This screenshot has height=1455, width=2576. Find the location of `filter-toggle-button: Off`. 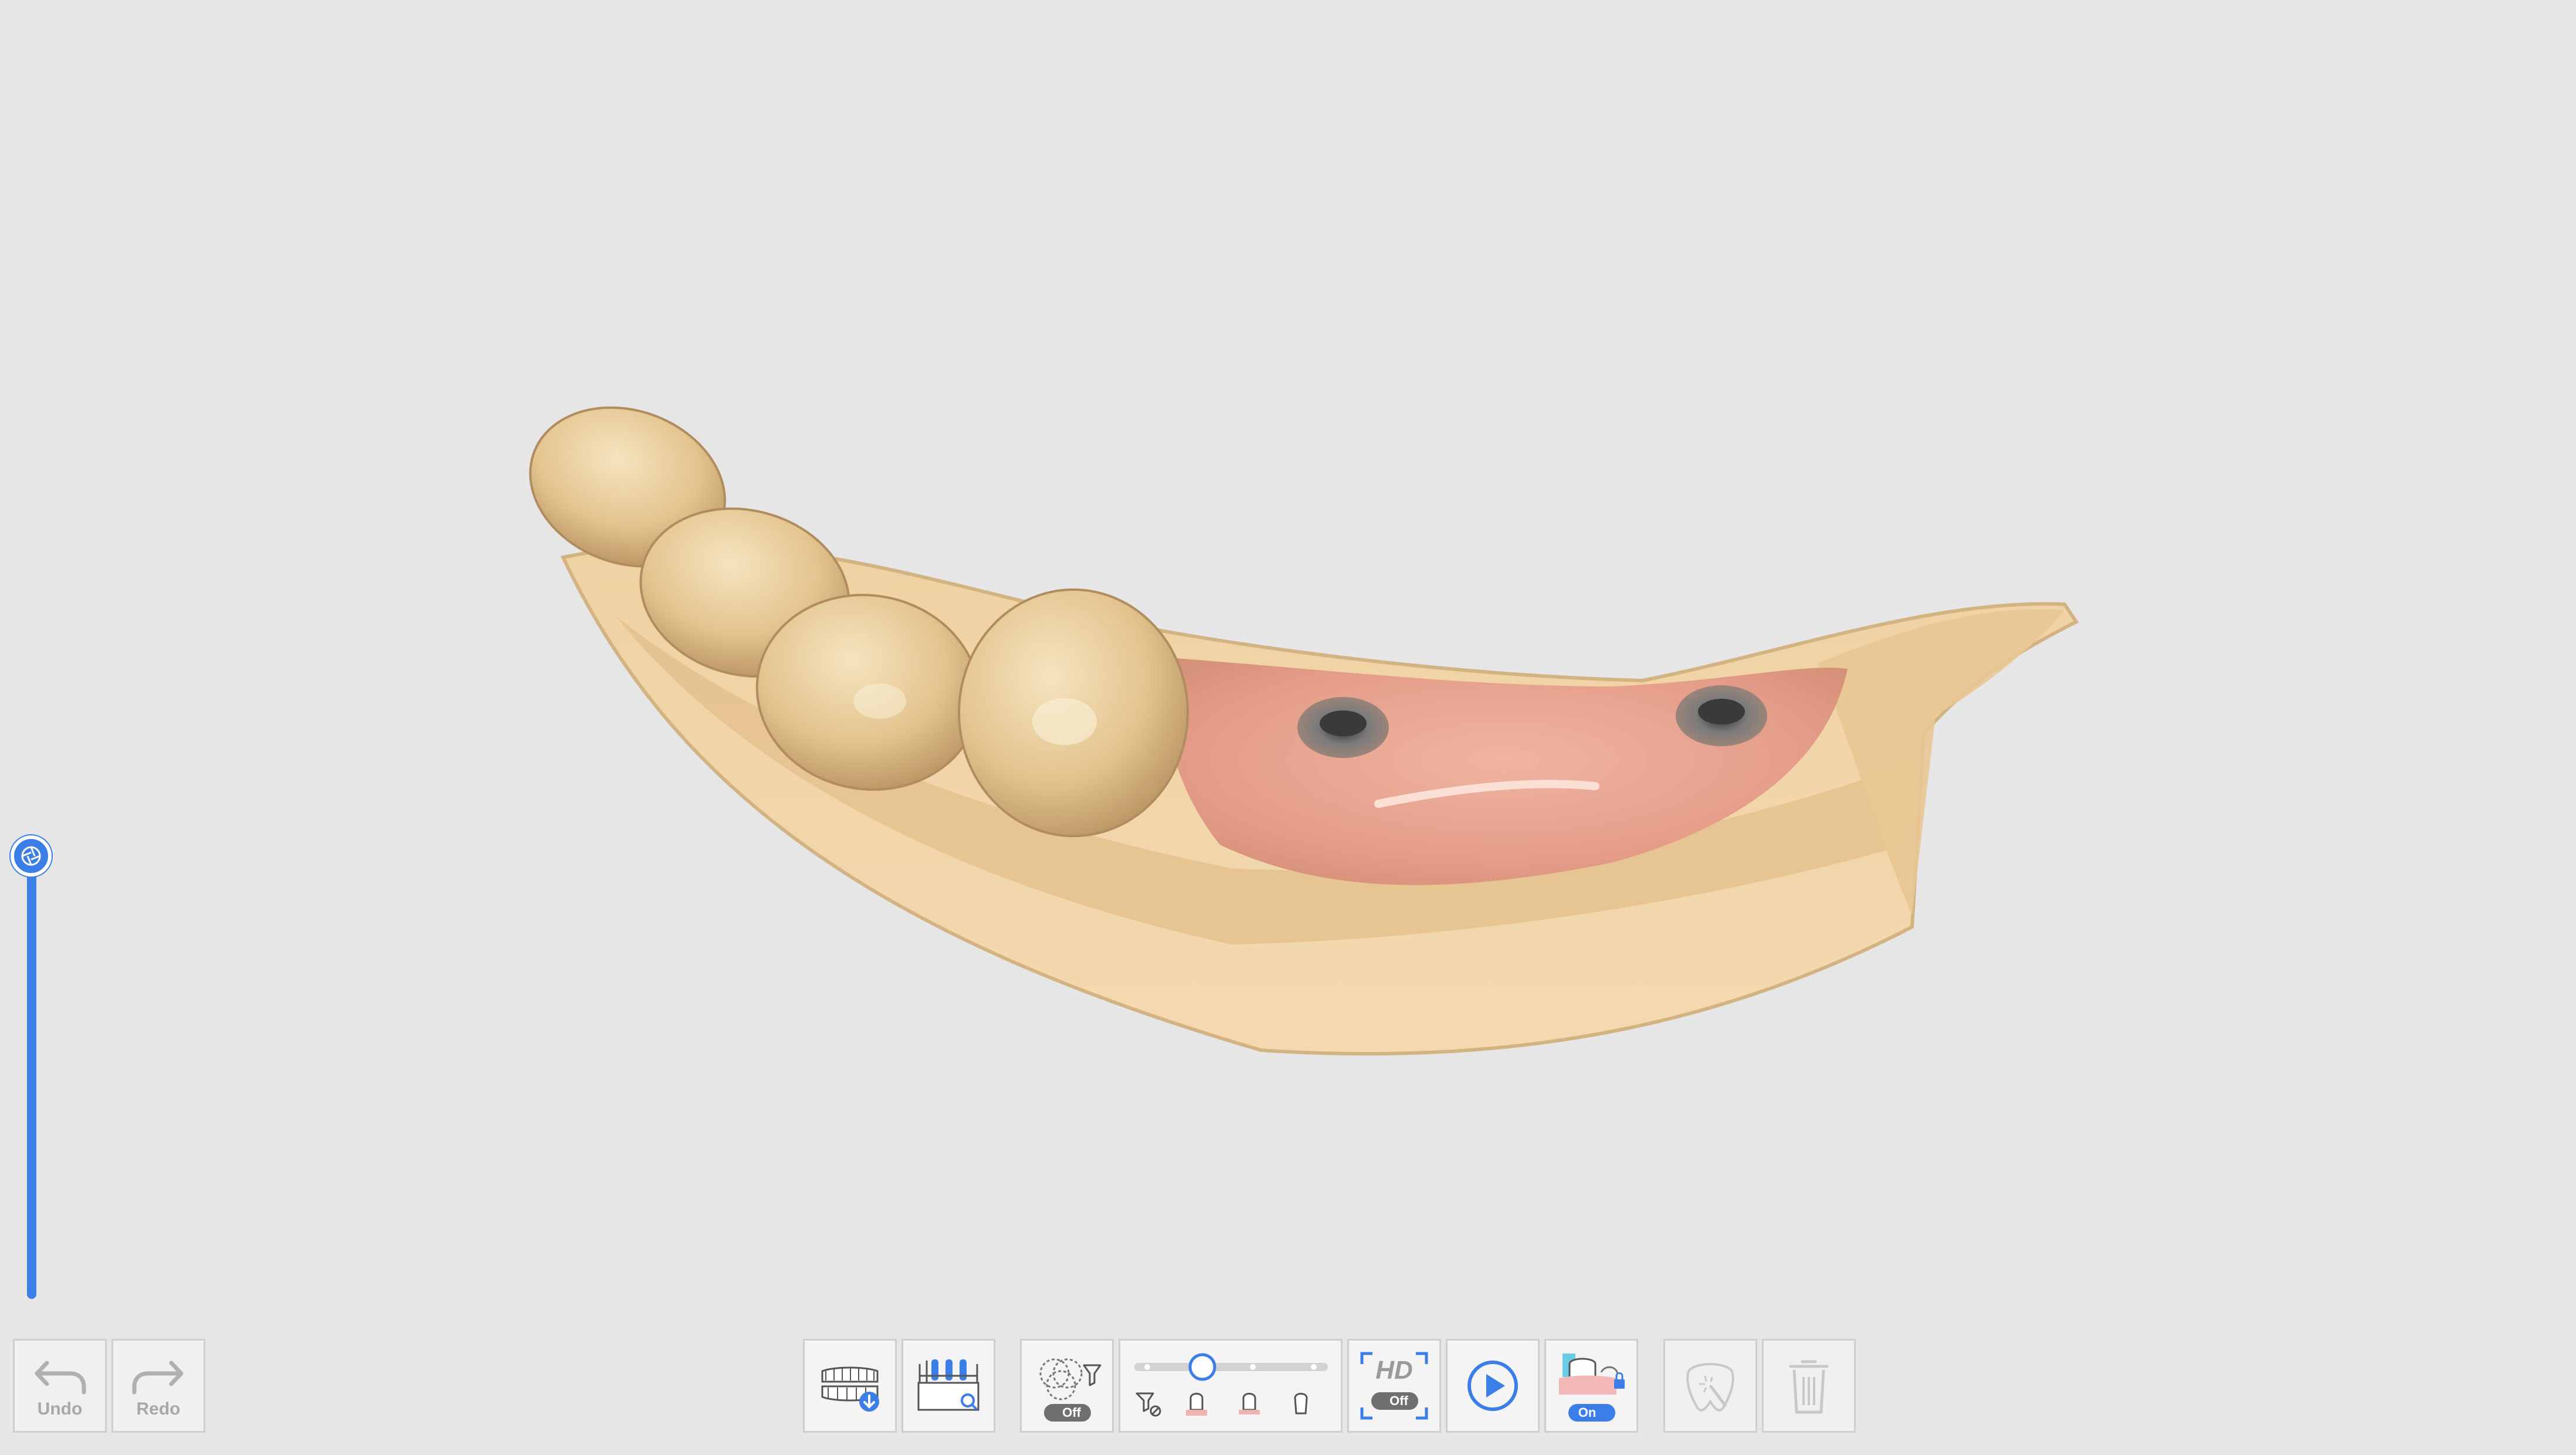

filter-toggle-button: Off is located at coordinates (1067, 1386).